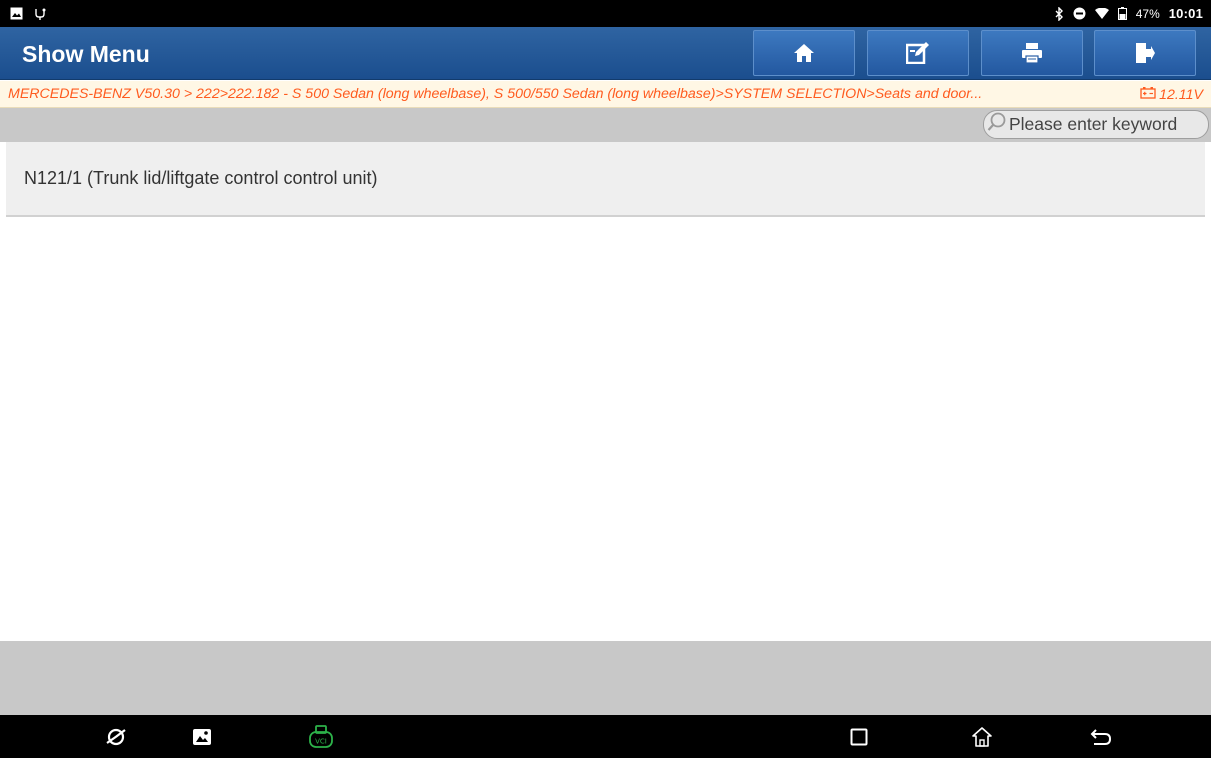  Describe the element at coordinates (1181, 94) in the screenshot. I see `voltage-value: 12.11V` at that location.